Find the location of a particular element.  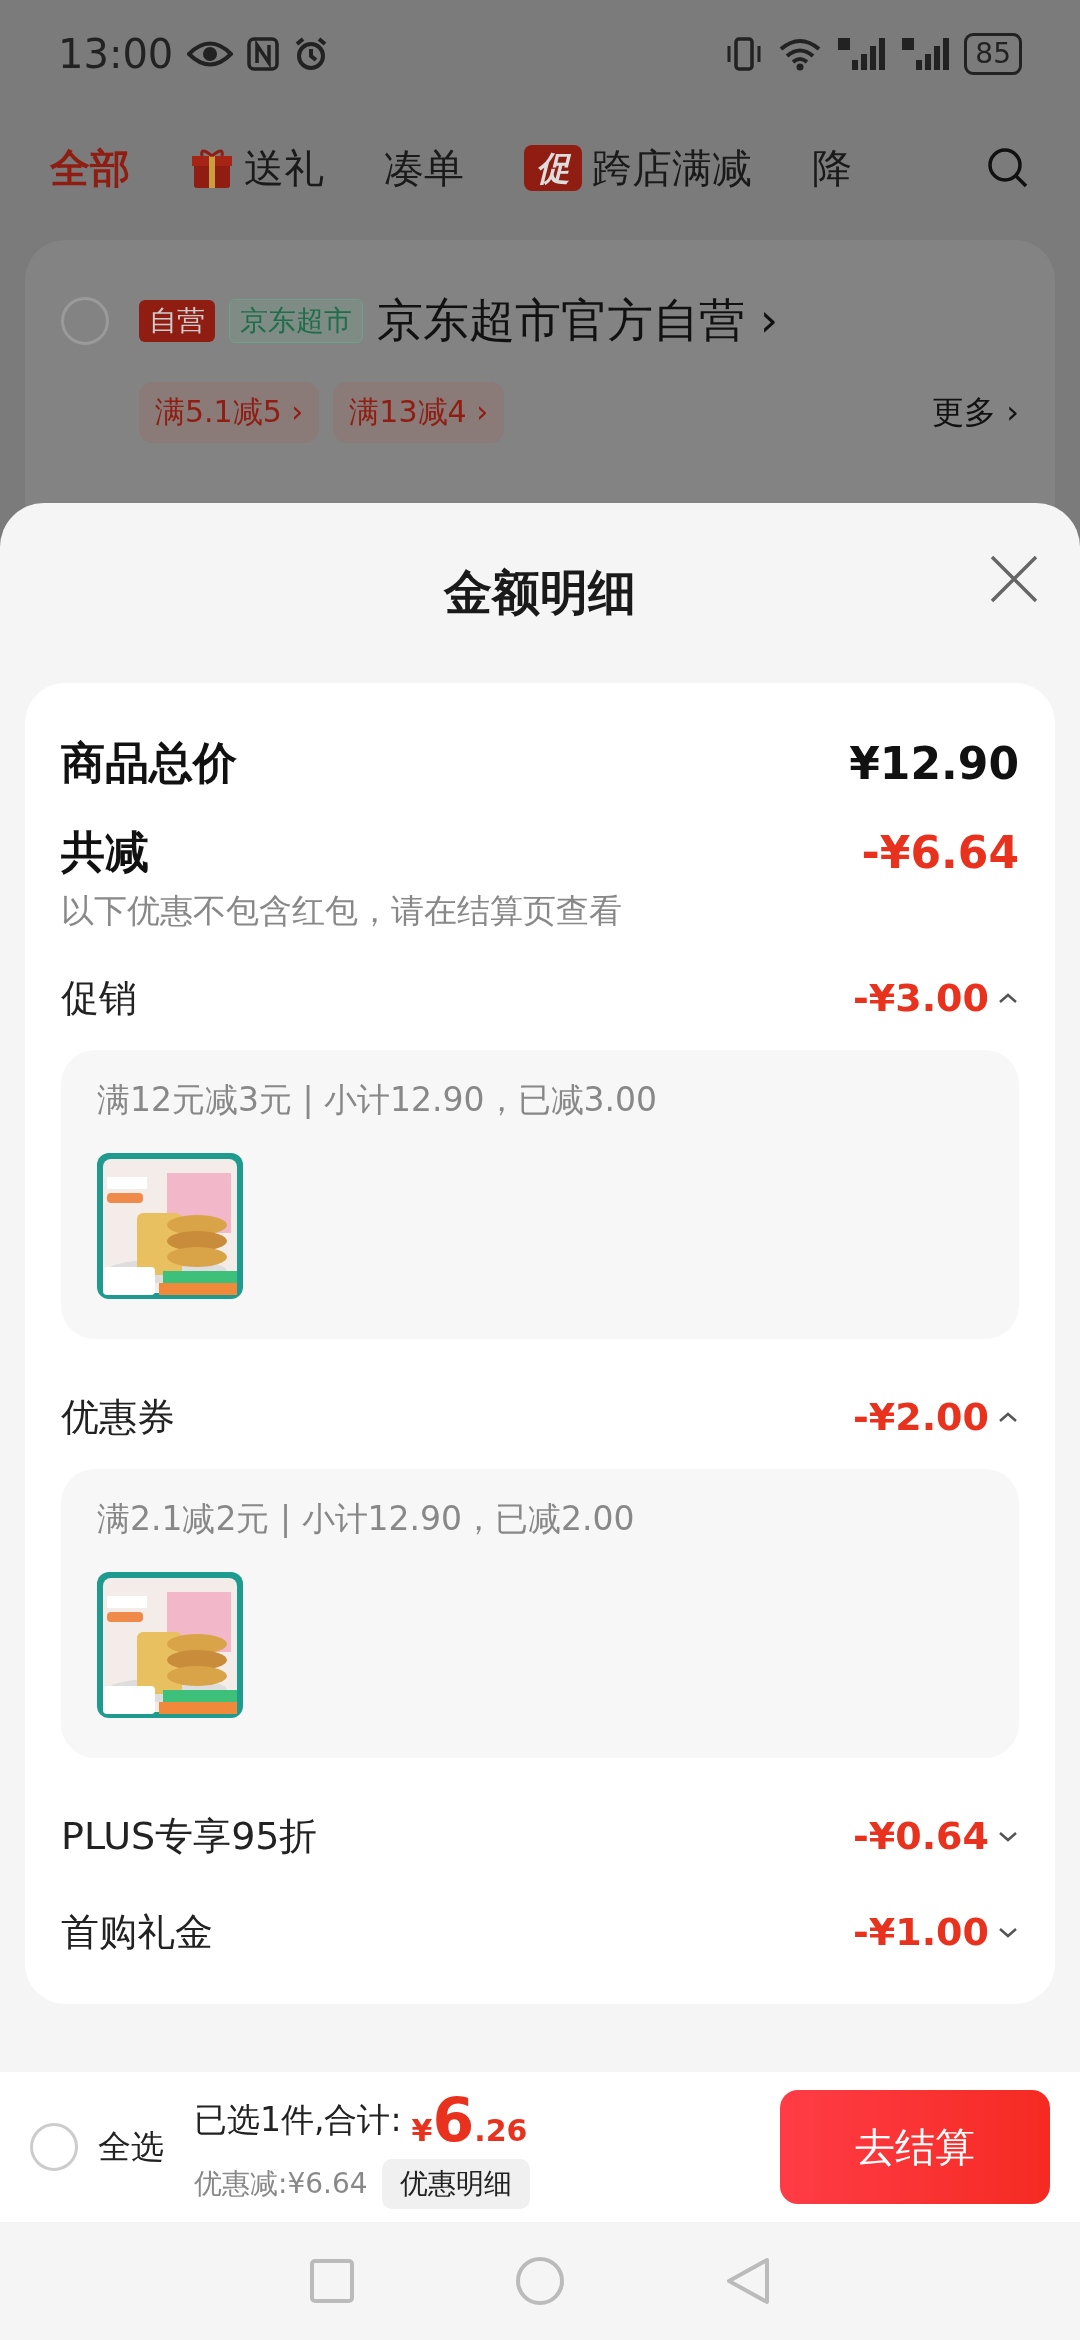

category-tab: 降 is located at coordinates (832, 168).